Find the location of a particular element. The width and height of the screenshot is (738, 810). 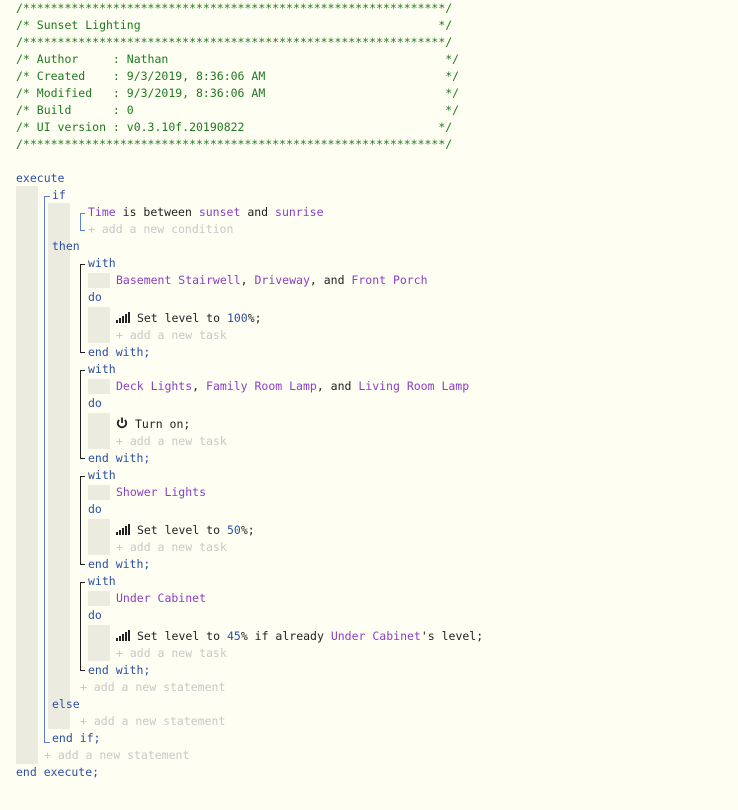

power-icon is located at coordinates (122, 423).